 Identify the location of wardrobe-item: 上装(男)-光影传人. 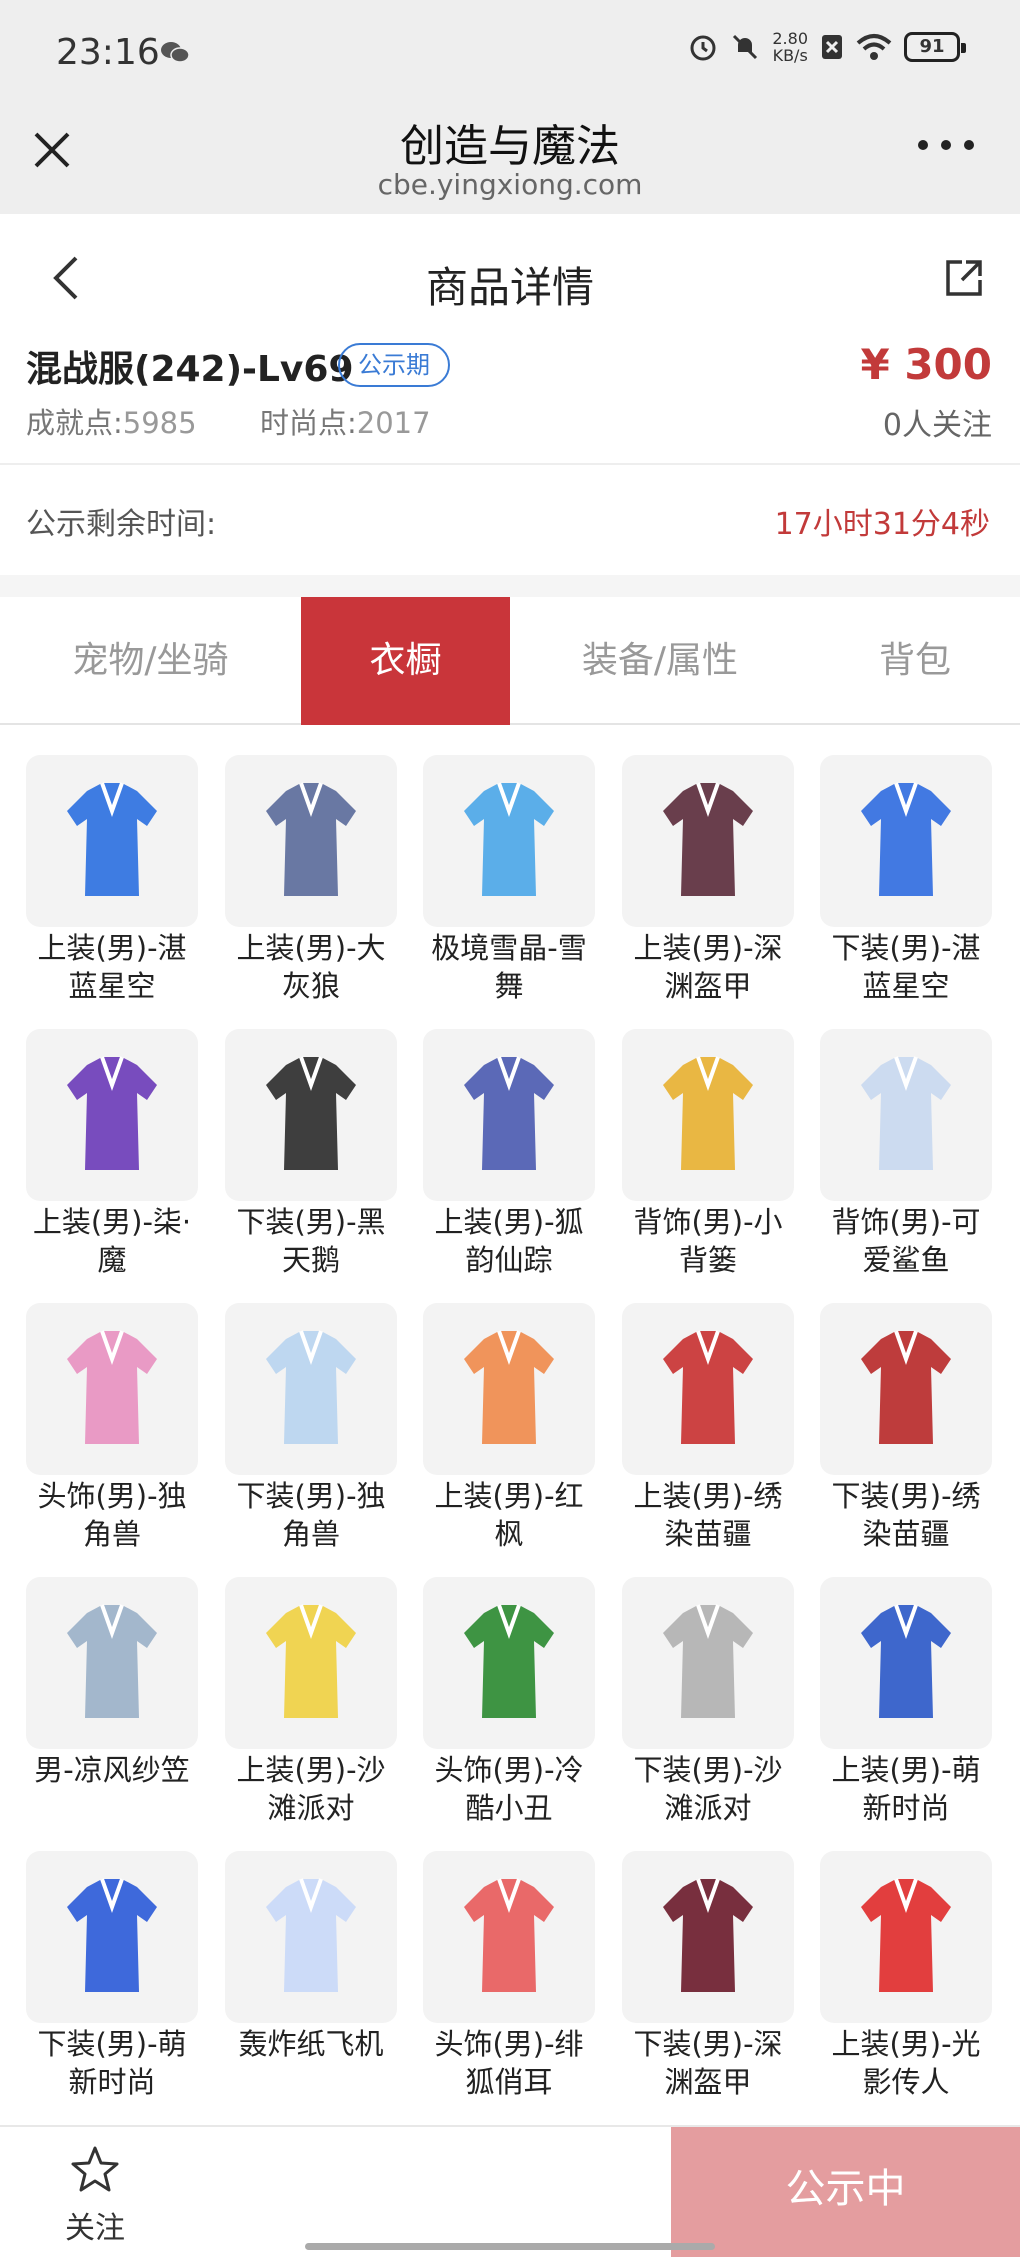
(906, 1976).